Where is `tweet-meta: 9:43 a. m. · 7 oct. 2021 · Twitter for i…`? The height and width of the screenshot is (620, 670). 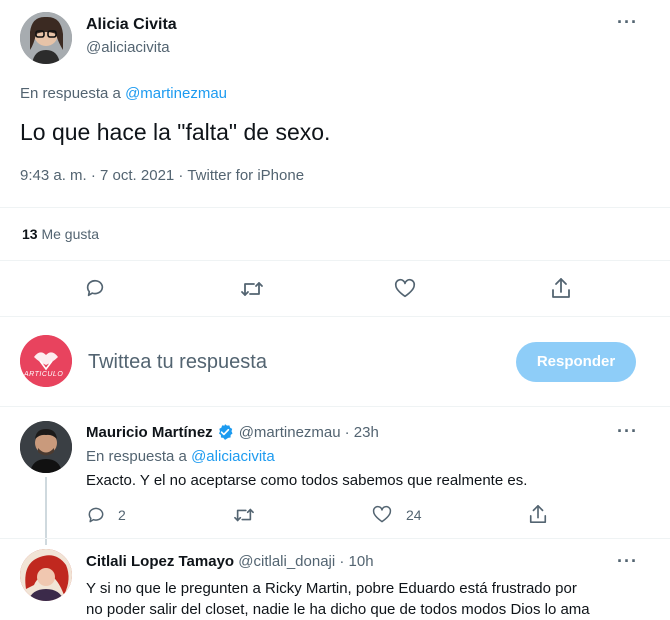
tweet-meta: 9:43 a. m. · 7 oct. 2021 · Twitter for i… is located at coordinates (162, 175).